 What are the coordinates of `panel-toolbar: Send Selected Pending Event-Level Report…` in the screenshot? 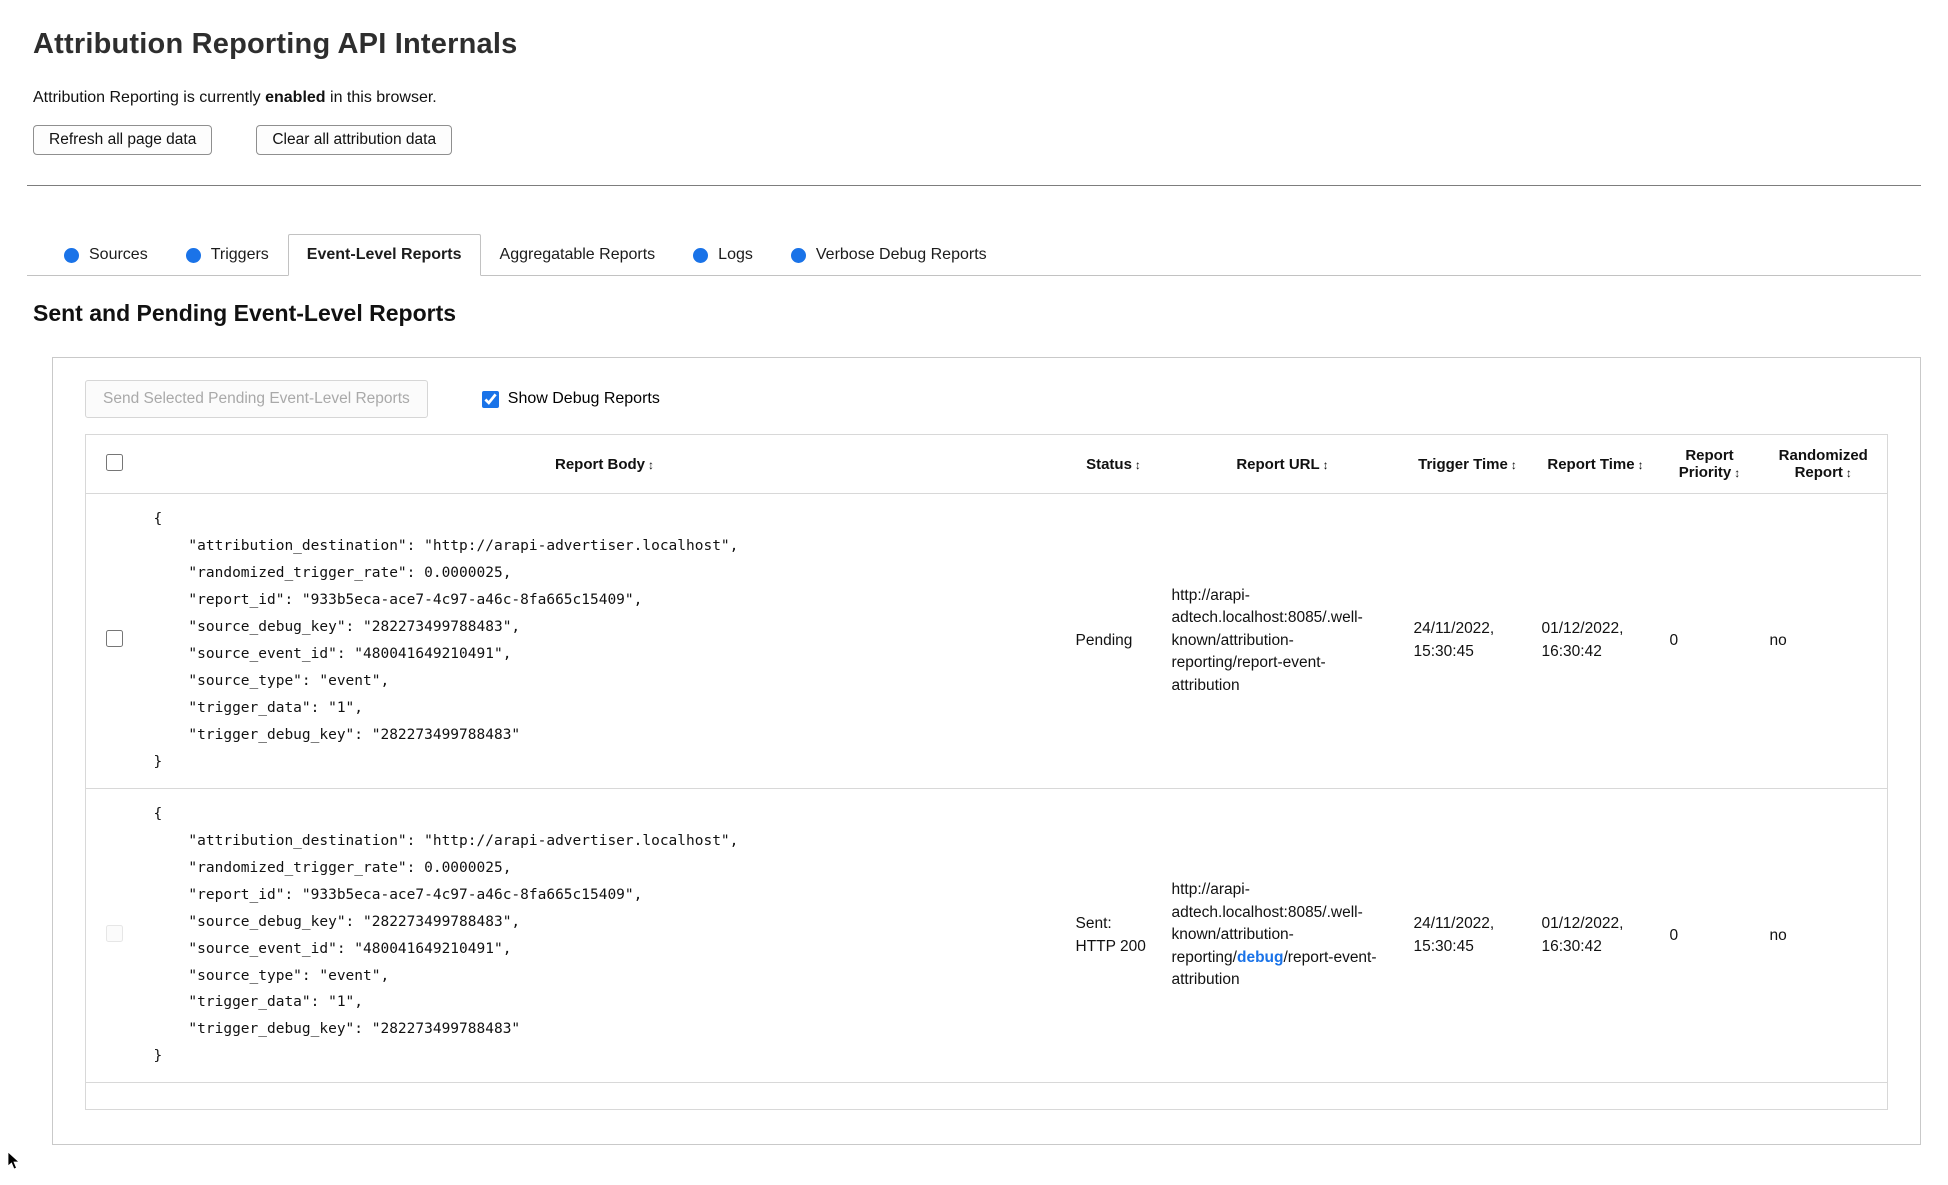 It's located at (986, 399).